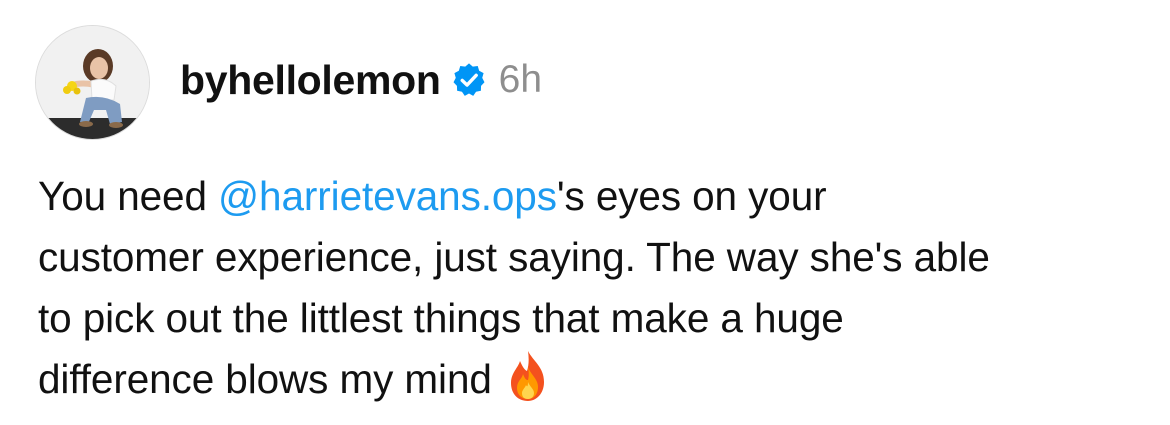  Describe the element at coordinates (128, 196) in the screenshot. I see `caption-text: You need` at that location.